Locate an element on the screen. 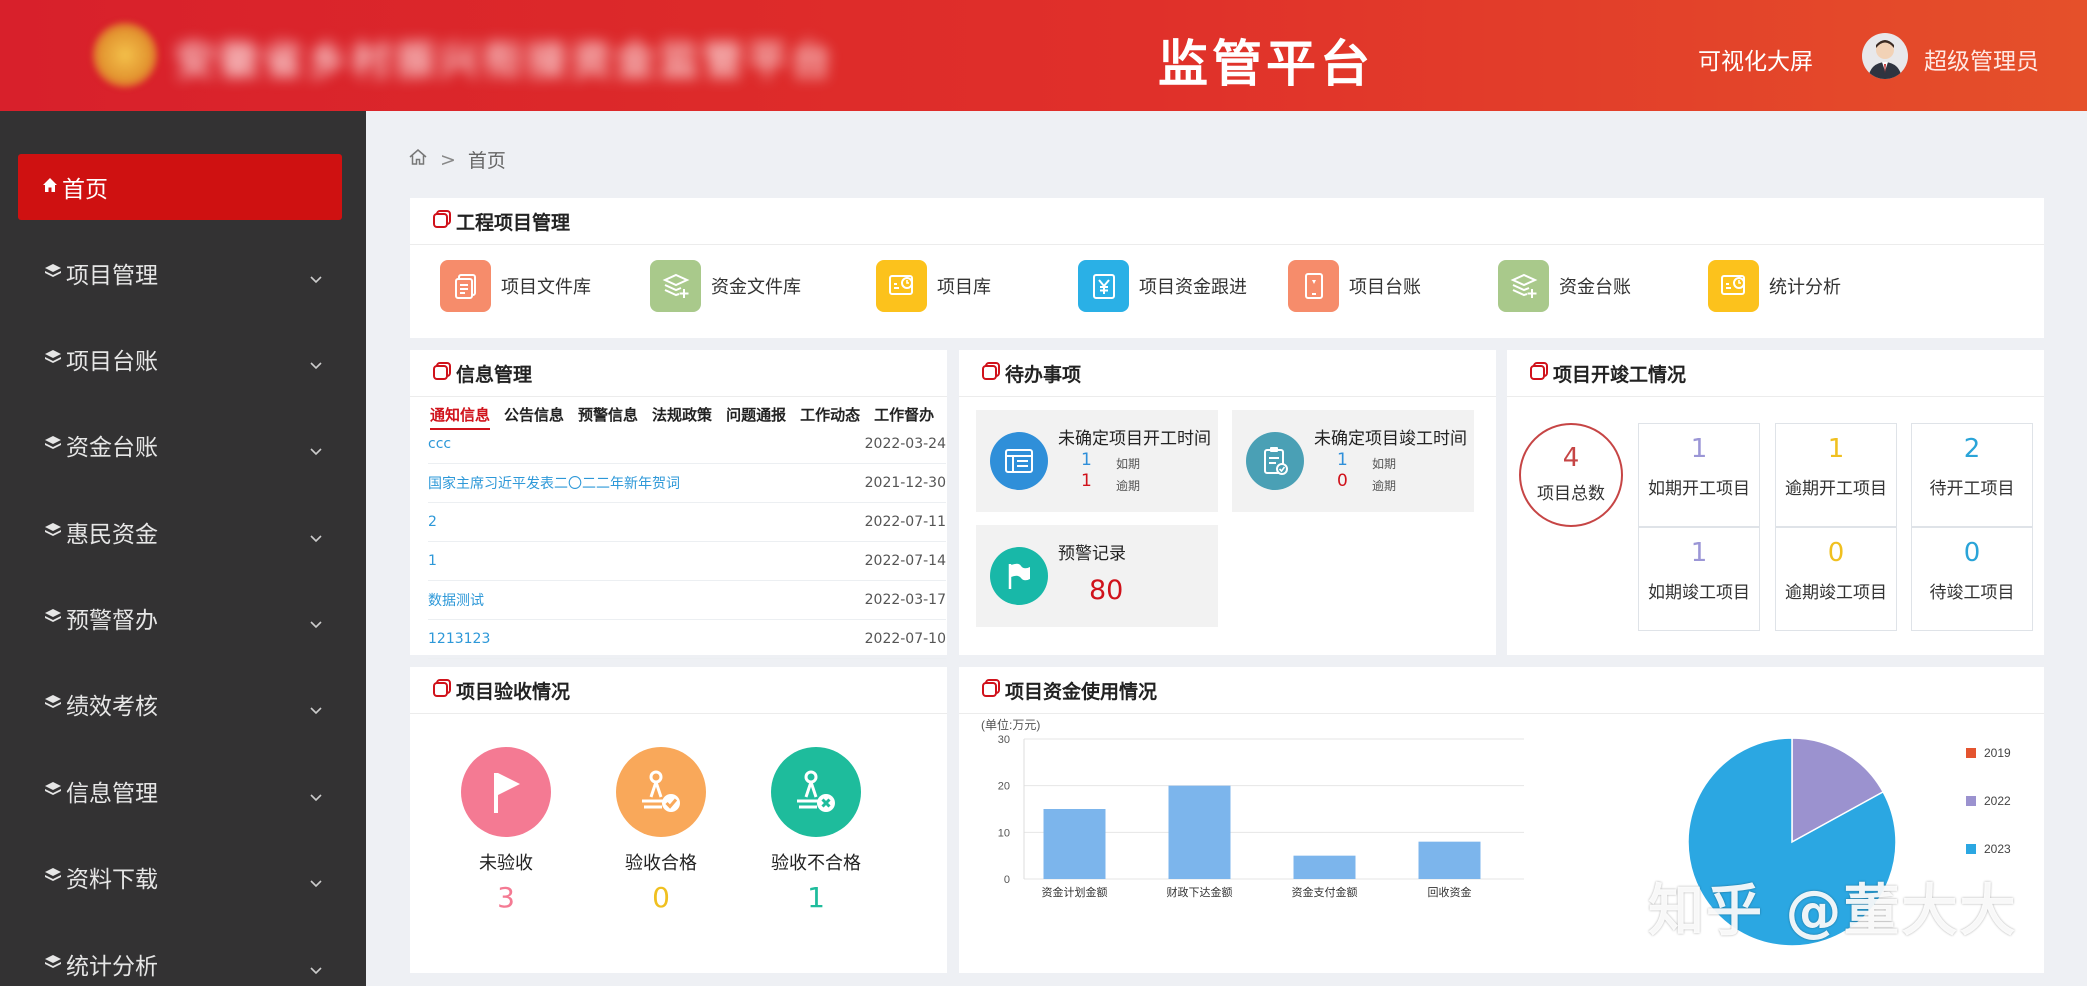 This screenshot has height=986, width=2087. top-header: 安徽省乡村振兴衔接资金监管平台 监管平台 可视化大屏 超级管理员 is located at coordinates (1043, 55).